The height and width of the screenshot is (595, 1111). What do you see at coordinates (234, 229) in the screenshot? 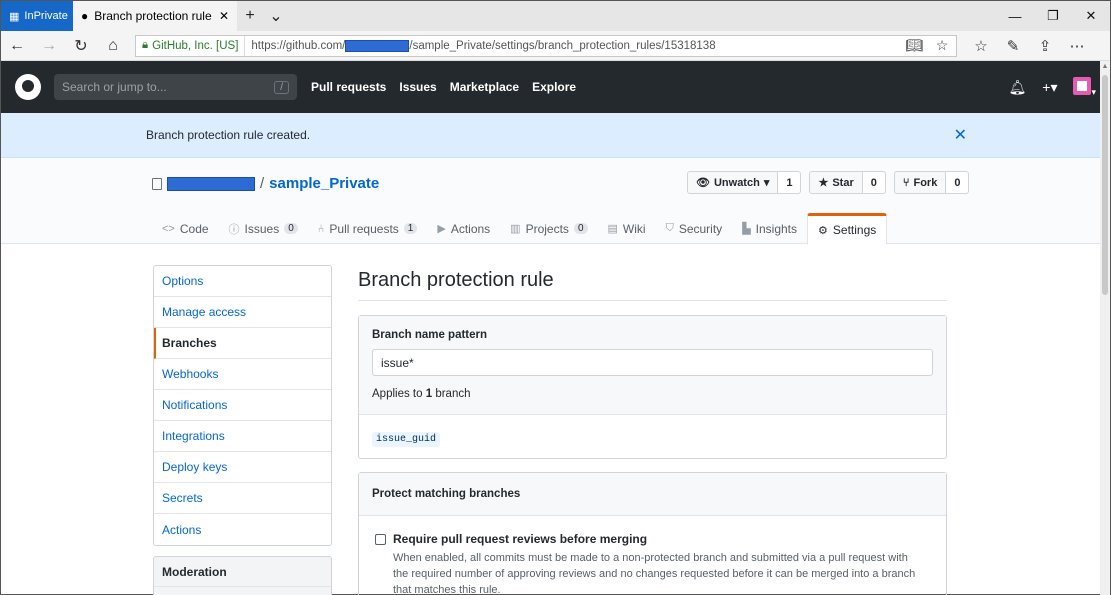
I see `issue-icon: ⓘ` at bounding box center [234, 229].